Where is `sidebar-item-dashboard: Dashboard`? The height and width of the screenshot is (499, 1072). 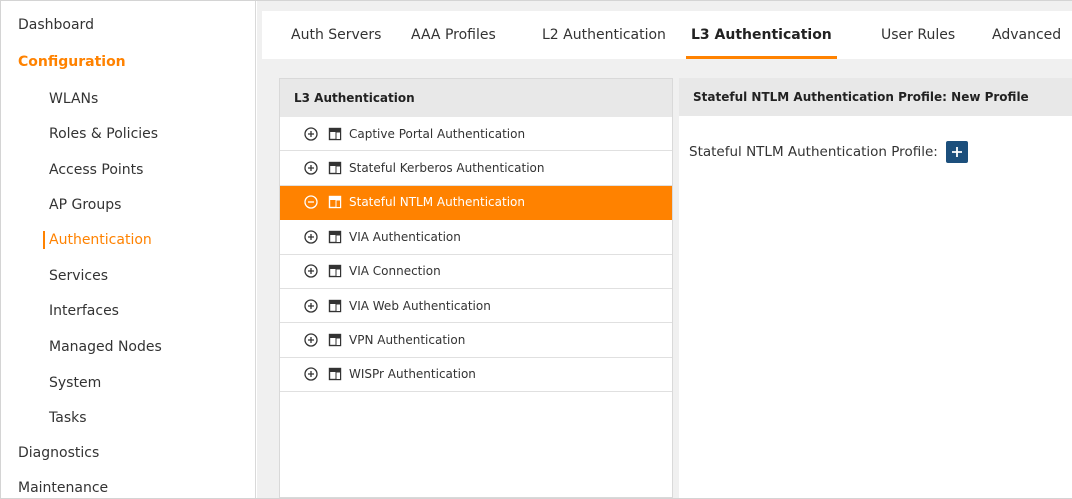
sidebar-item-dashboard: Dashboard is located at coordinates (128, 25).